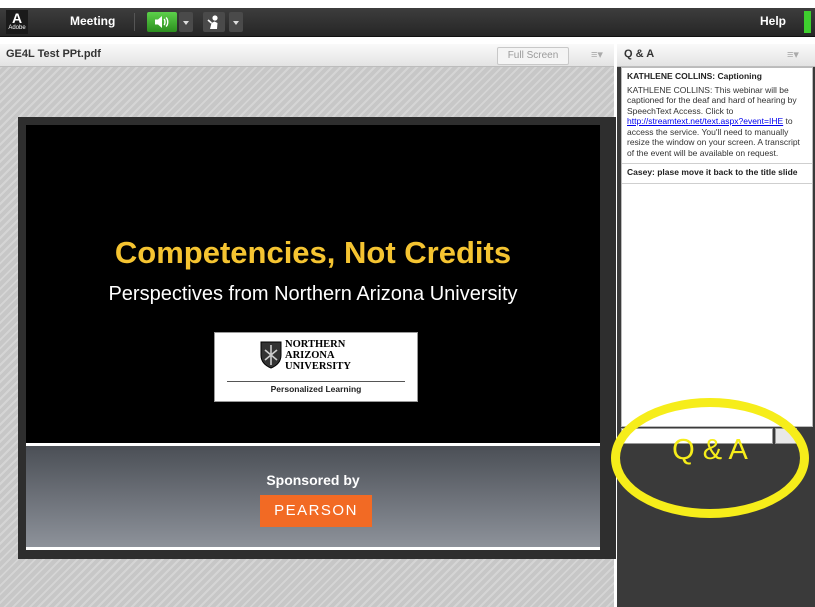  What do you see at coordinates (773, 21) in the screenshot?
I see `help-menu: Help` at bounding box center [773, 21].